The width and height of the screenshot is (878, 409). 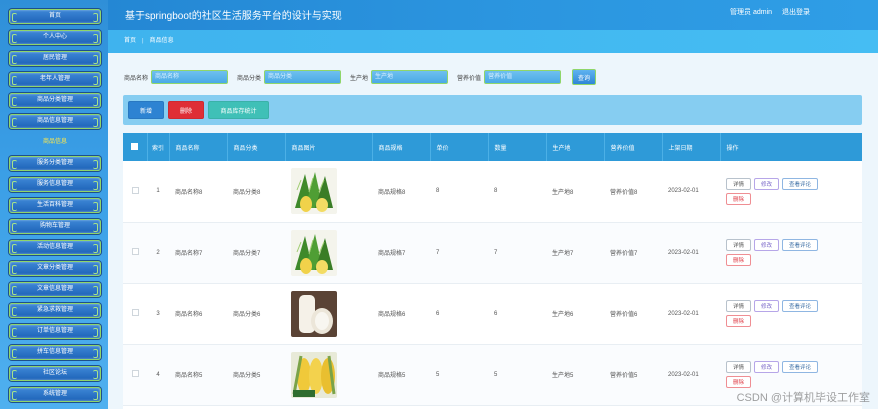 What do you see at coordinates (438, 313) in the screenshot?
I see `cell-price: 6` at bounding box center [438, 313].